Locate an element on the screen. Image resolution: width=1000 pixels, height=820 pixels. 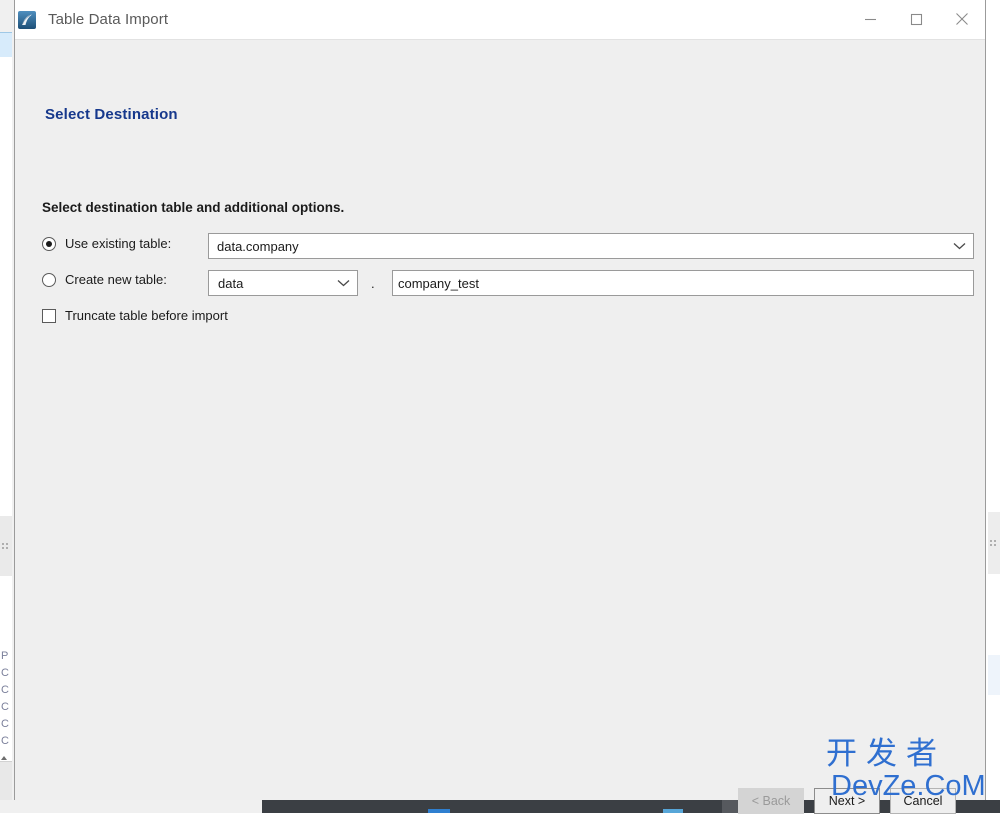
maximize-button is located at coordinates (916, 19).